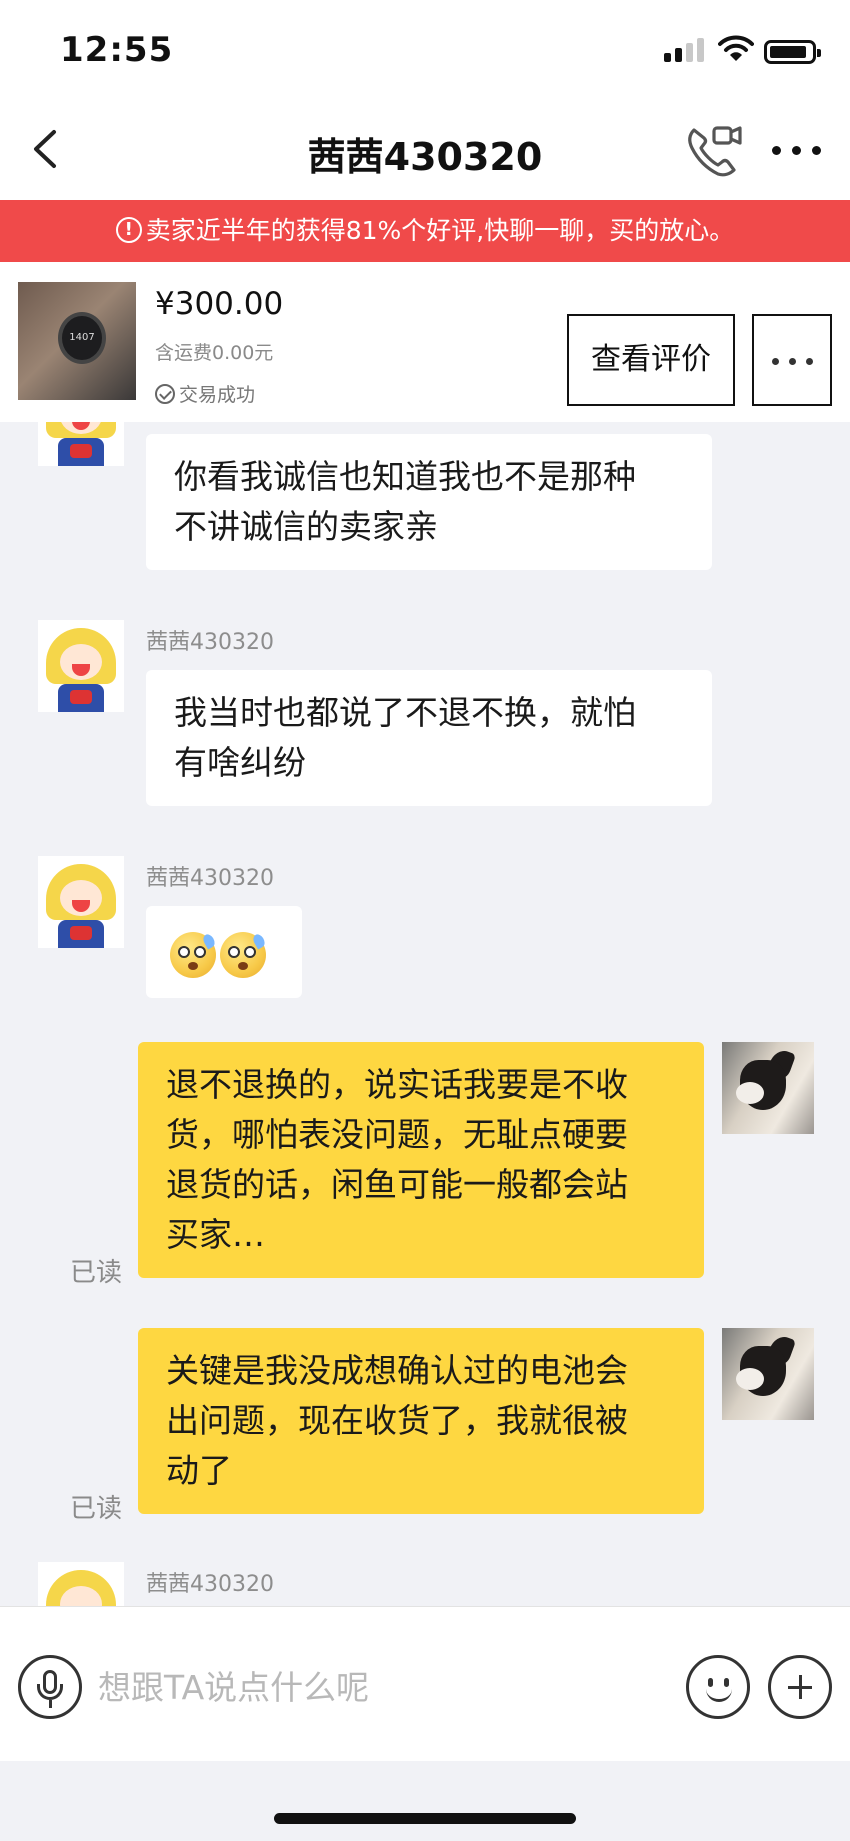 Image resolution: width=850 pixels, height=1841 pixels. I want to click on seller-notice-banner: ! 卖家近半年的获得81%个好评,快聊一聊，买的放心。, so click(425, 231).